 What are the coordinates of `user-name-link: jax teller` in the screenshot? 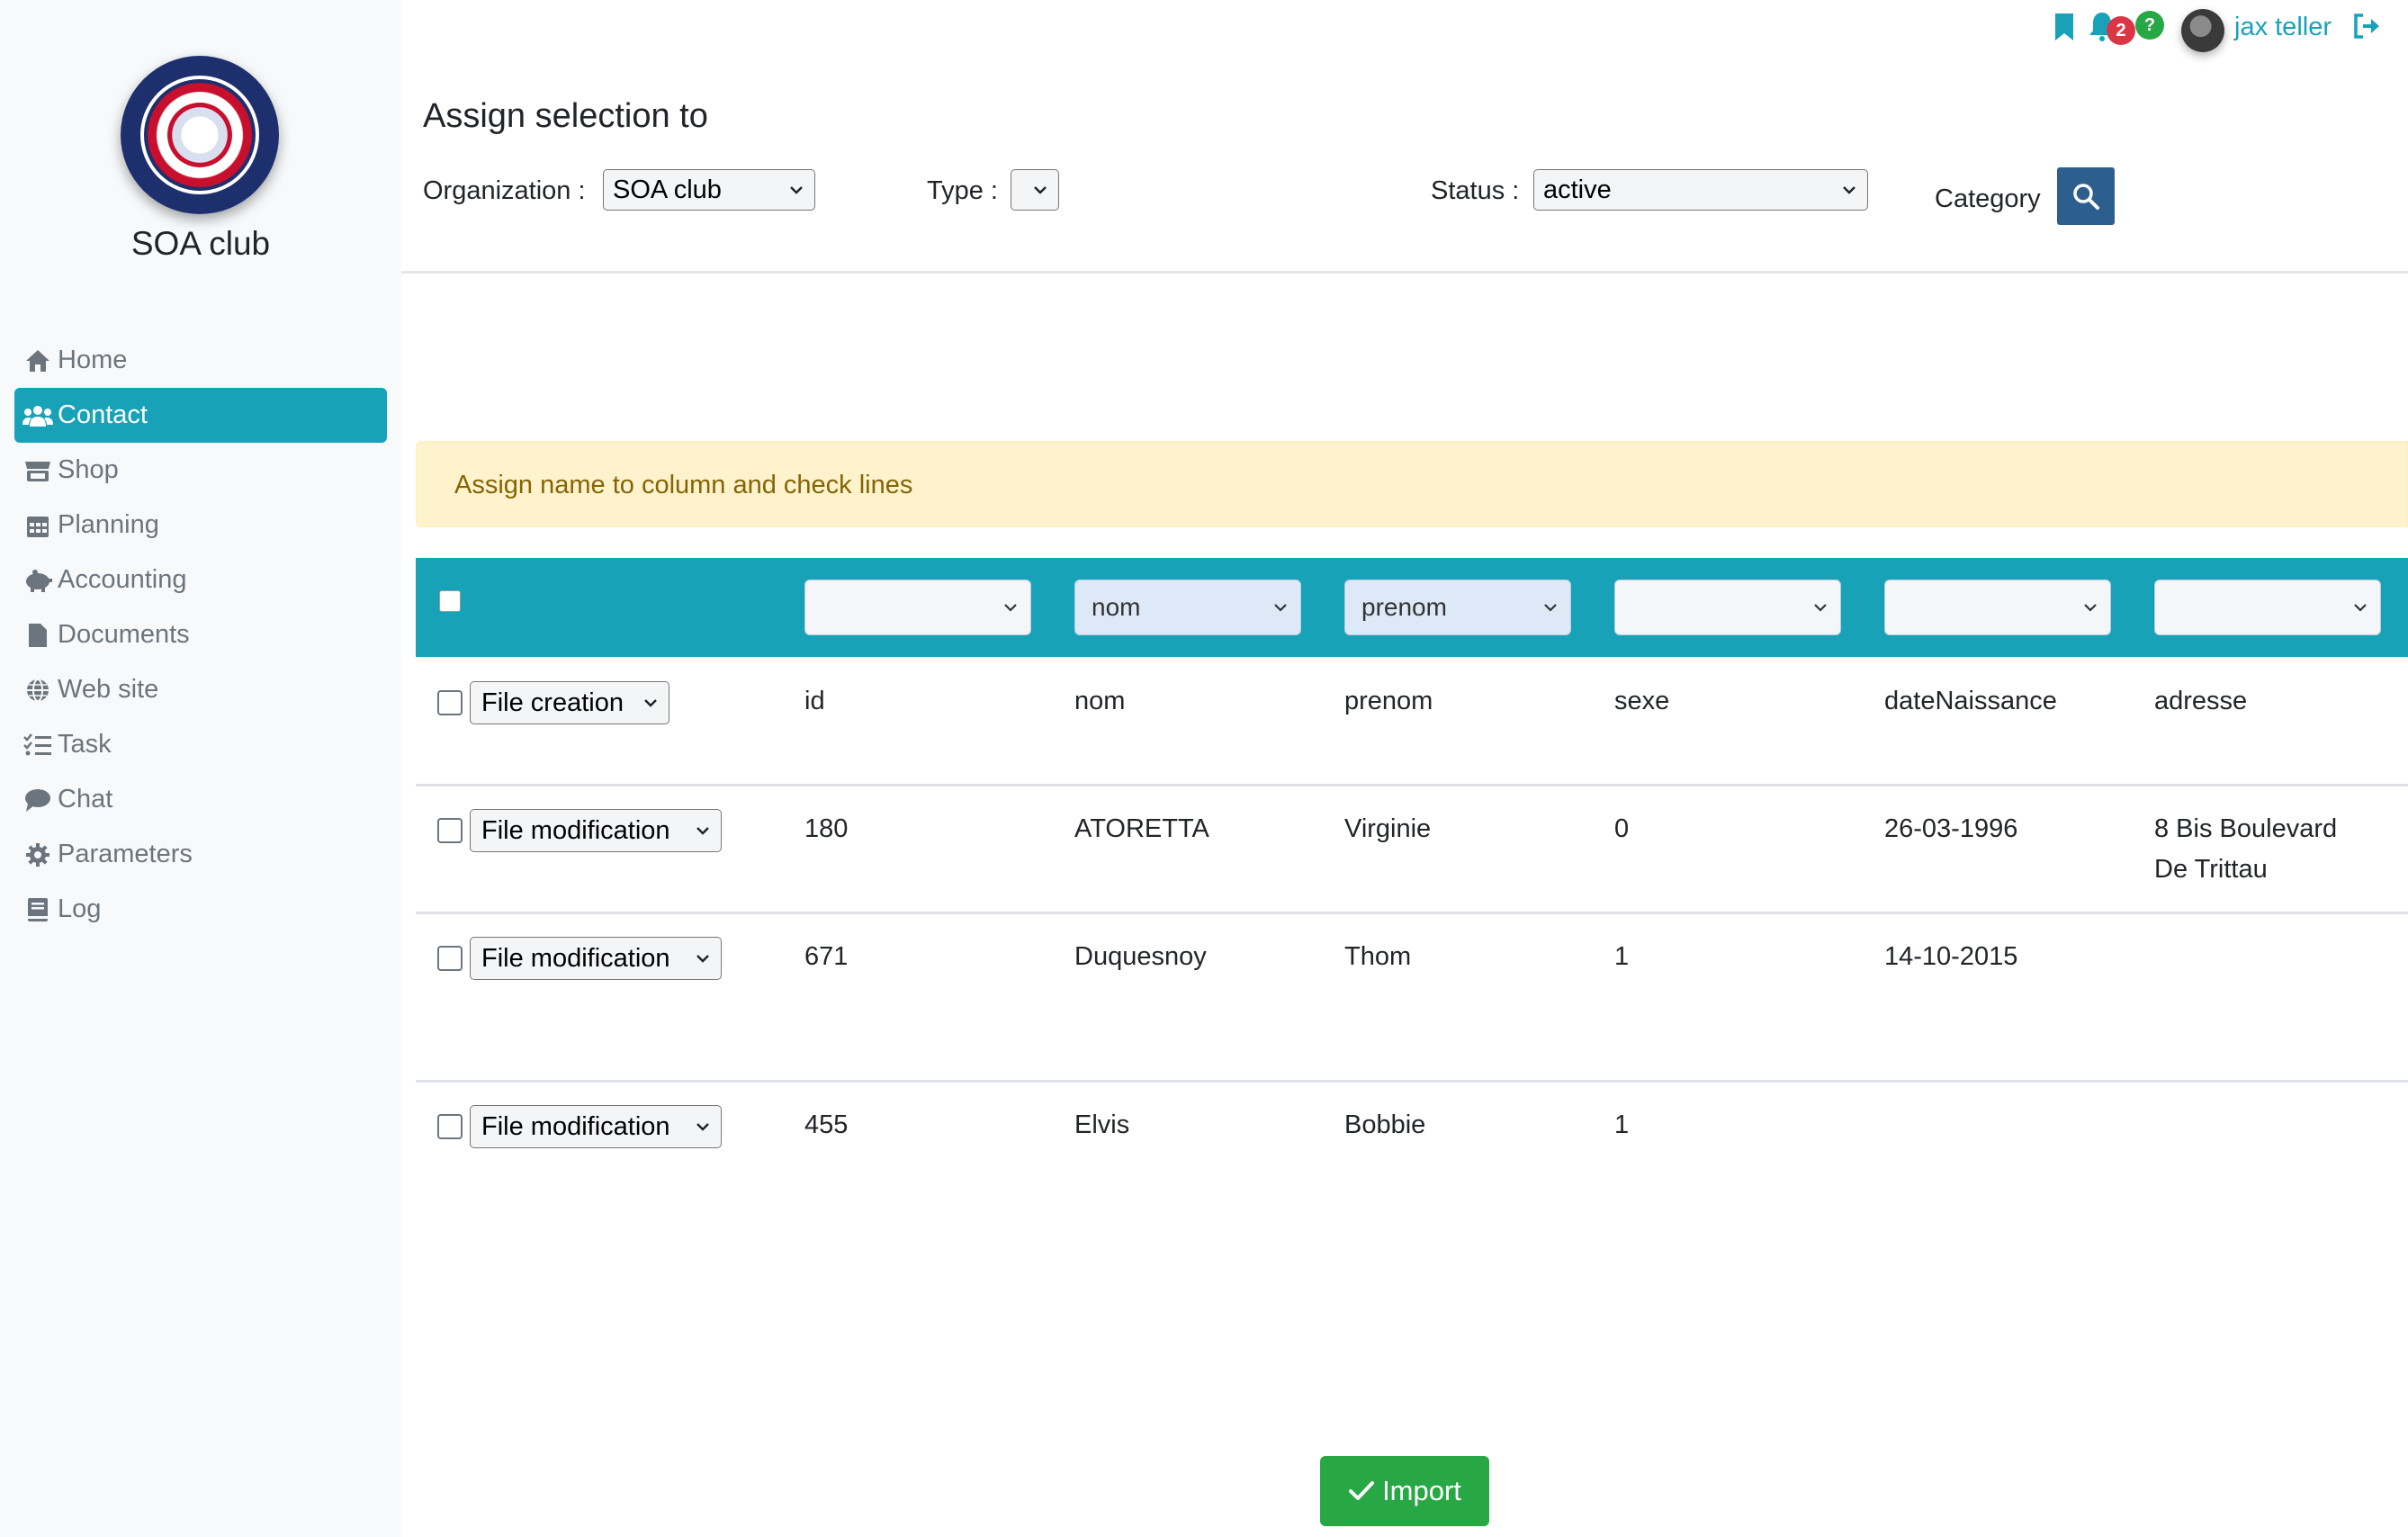 It's located at (2283, 28).